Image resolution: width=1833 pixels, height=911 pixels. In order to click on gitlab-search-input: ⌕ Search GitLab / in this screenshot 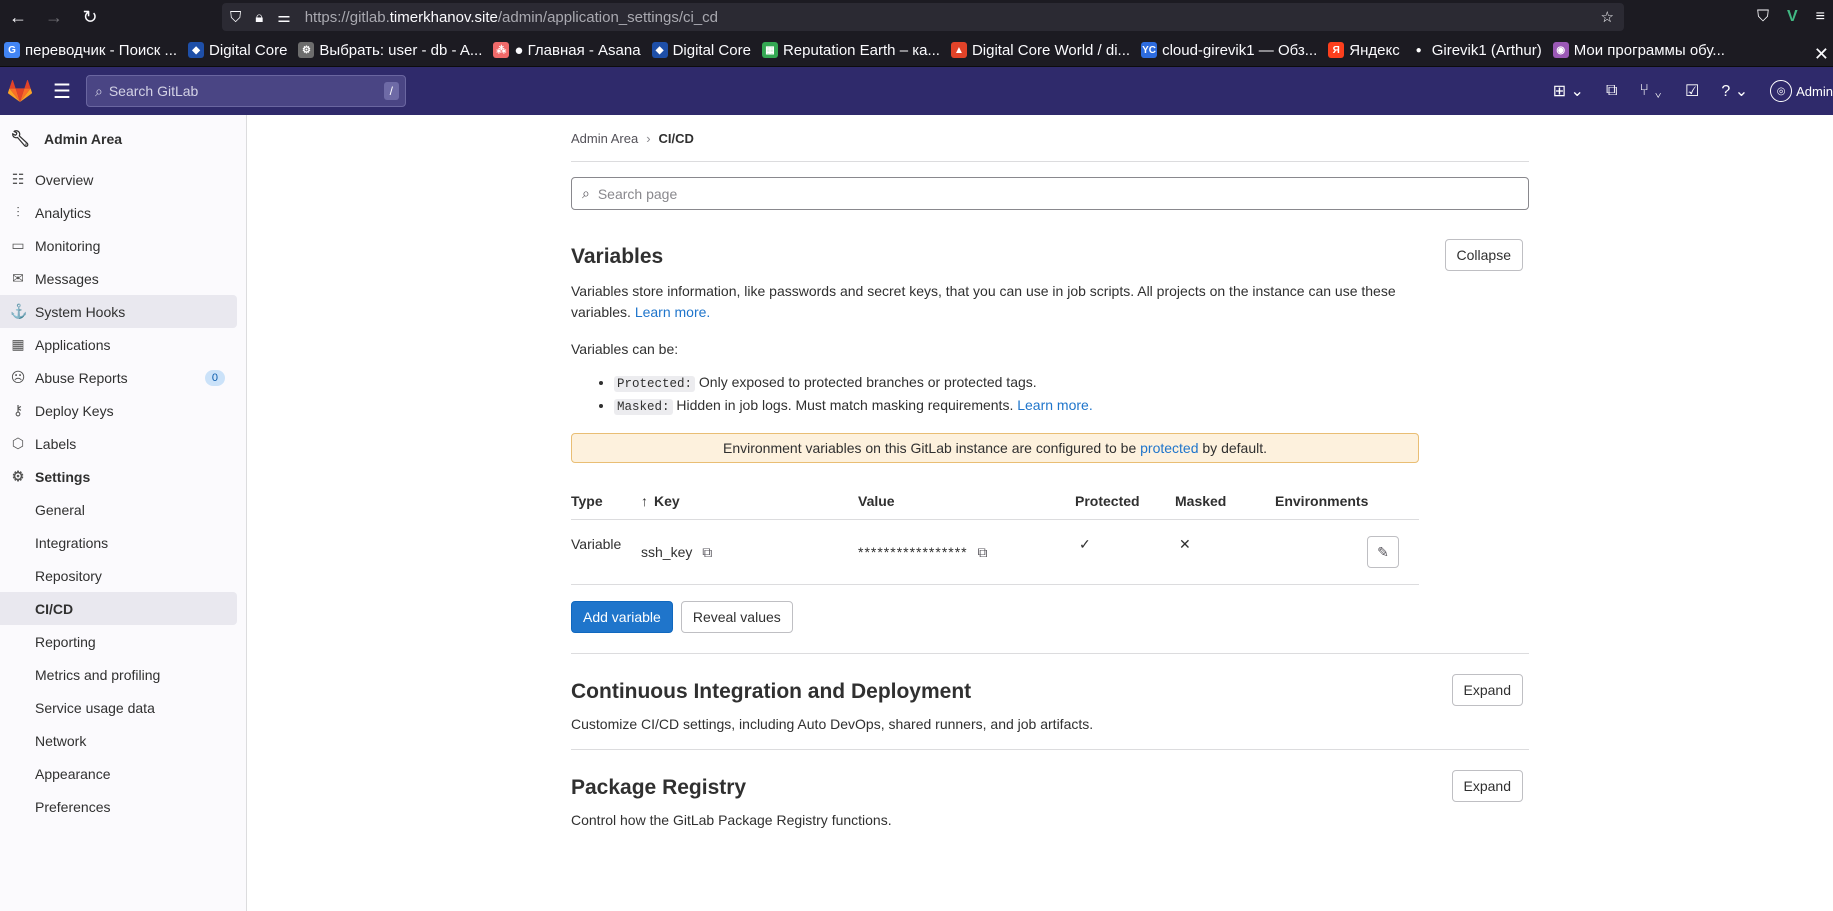, I will do `click(246, 91)`.